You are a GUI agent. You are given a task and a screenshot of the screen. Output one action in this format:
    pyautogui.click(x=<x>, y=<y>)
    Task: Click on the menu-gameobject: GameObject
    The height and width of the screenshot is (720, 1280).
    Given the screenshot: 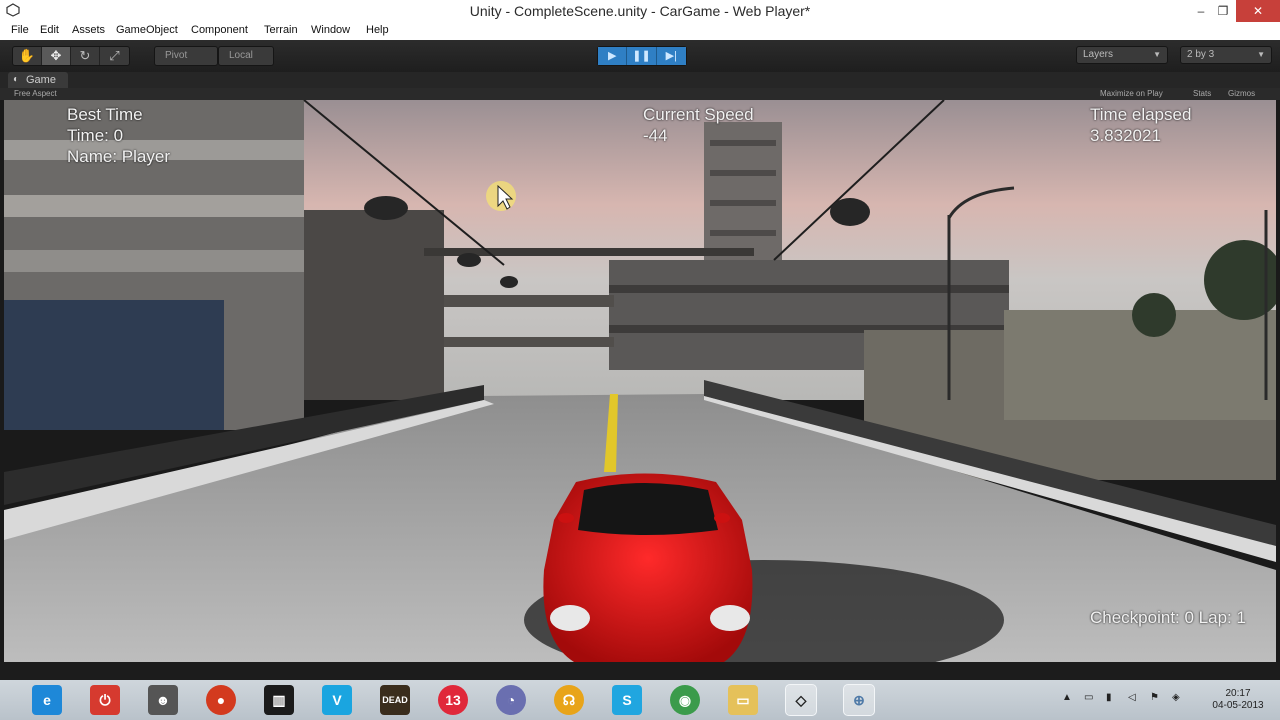 What is the action you would take?
    pyautogui.click(x=147, y=30)
    